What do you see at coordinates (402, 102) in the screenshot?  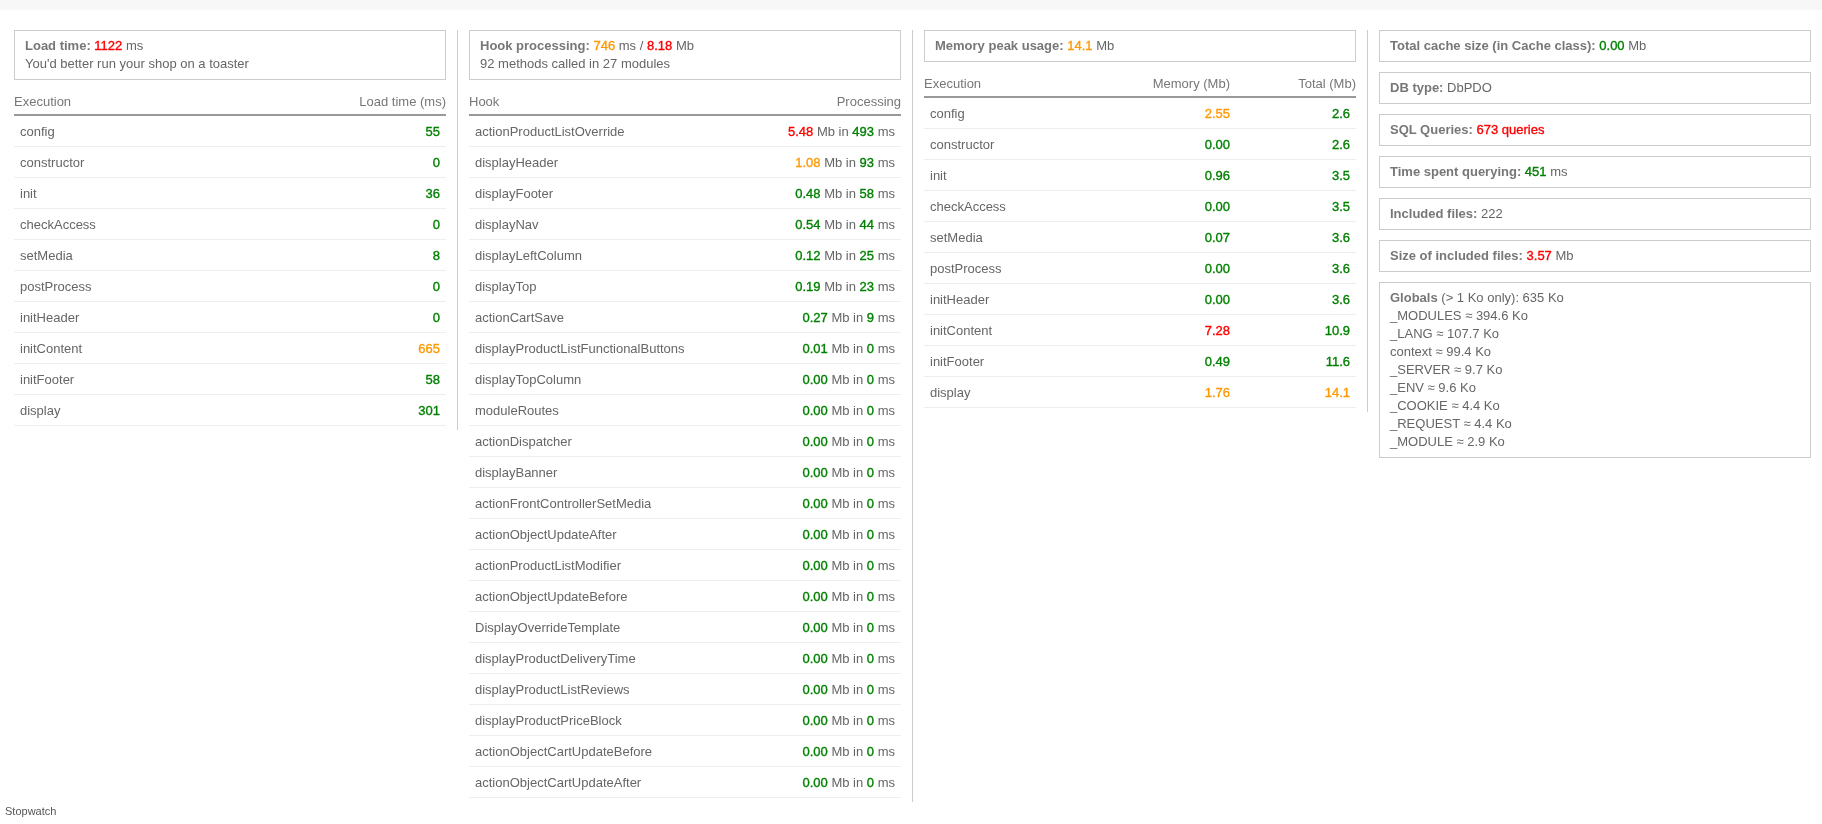 I see `column-header: Load time (ms)` at bounding box center [402, 102].